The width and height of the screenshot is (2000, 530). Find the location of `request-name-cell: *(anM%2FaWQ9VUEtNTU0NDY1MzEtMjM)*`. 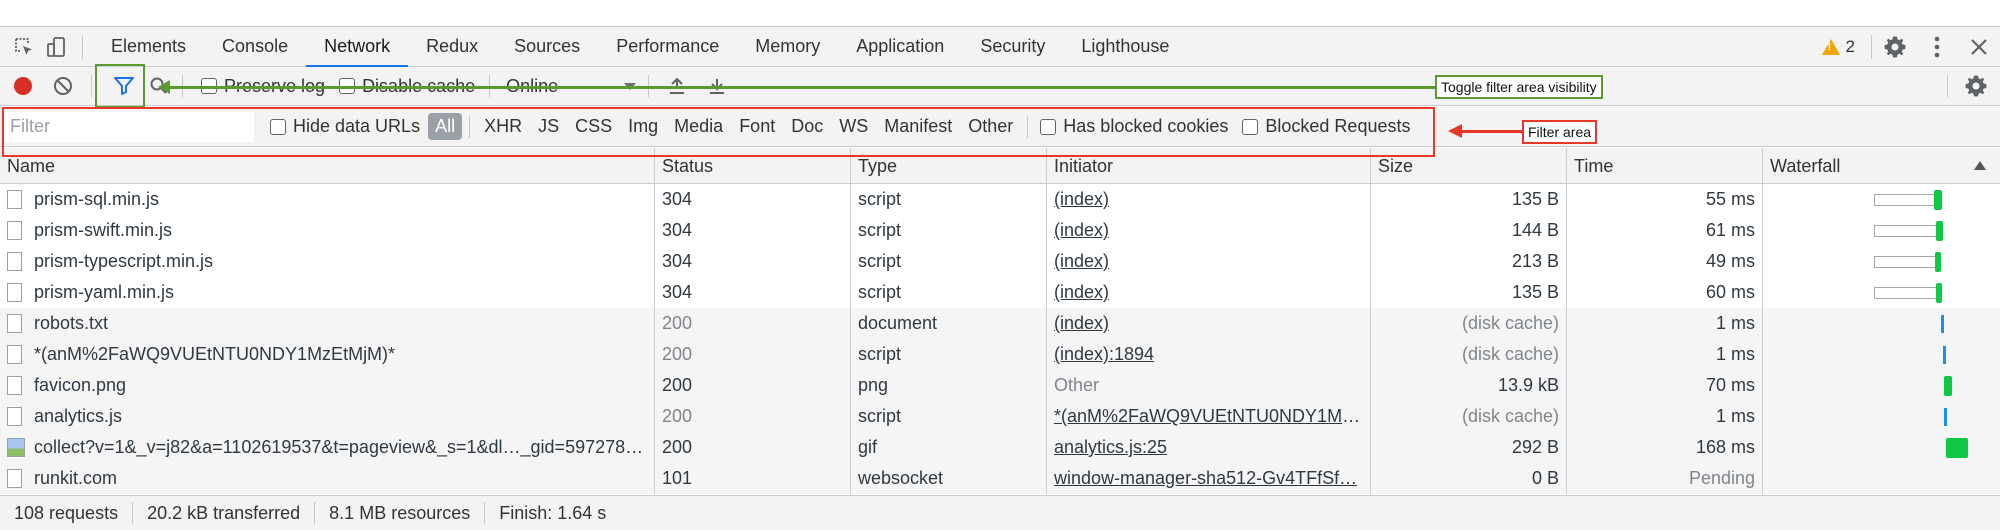

request-name-cell: *(anM%2FaWQ9VUEtNTU0NDY1MzEtMjM)* is located at coordinates (327, 354).